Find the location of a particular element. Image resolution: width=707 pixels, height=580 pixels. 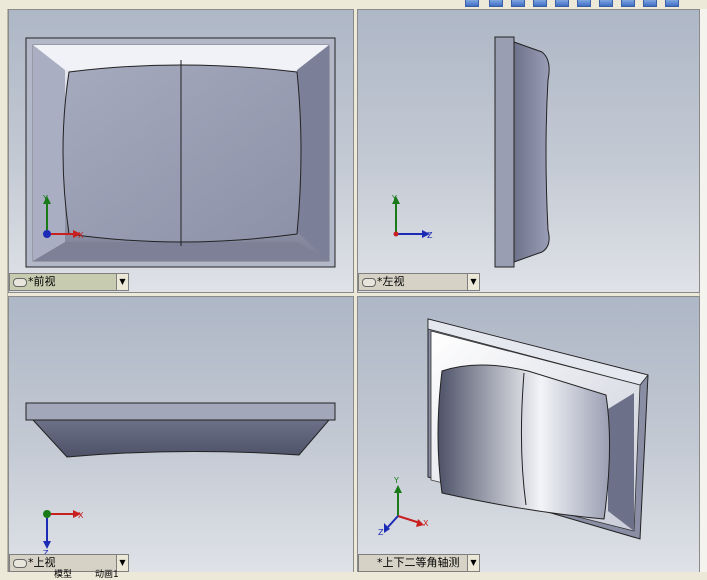

view-front-icon is located at coordinates (496, 3).